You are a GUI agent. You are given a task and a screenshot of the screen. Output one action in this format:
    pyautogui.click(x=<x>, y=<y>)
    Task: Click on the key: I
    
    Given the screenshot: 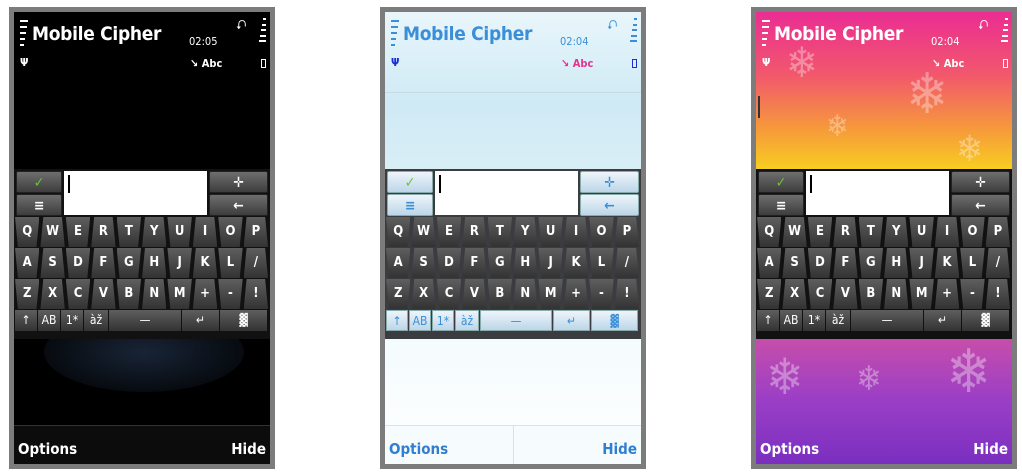 What is the action you would take?
    pyautogui.click(x=205, y=232)
    